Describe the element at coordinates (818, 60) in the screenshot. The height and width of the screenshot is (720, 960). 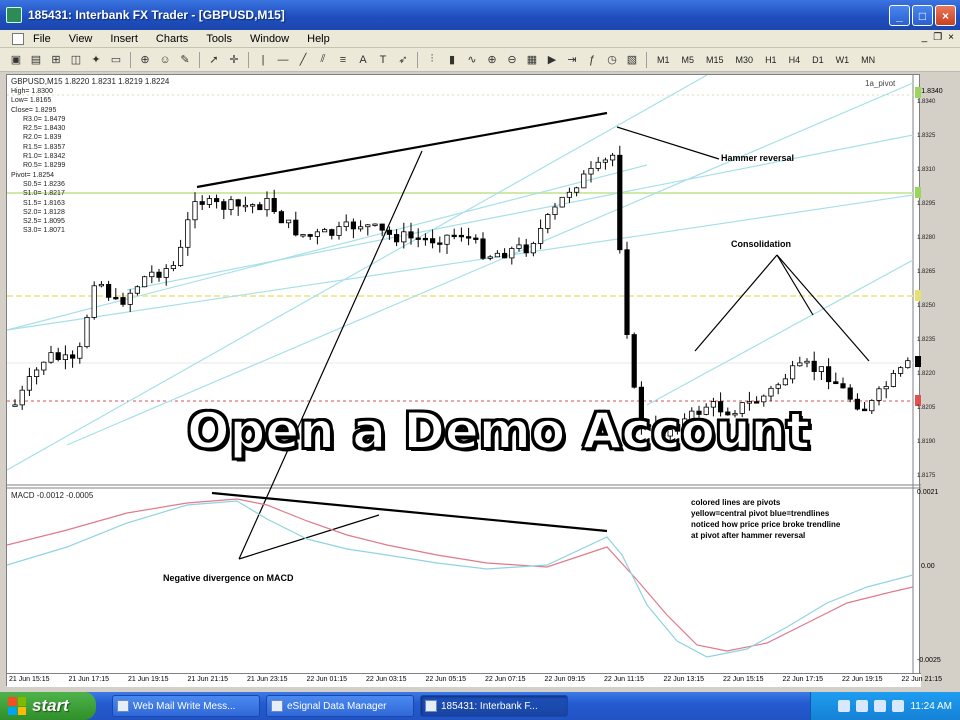
I see `timeframe-d1: D1` at that location.